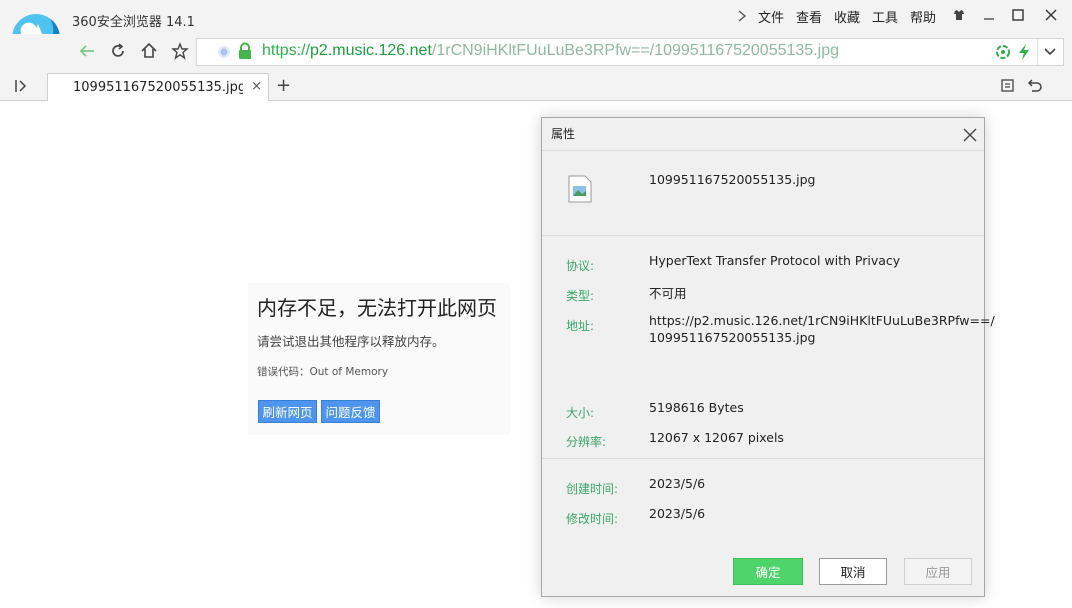  What do you see at coordinates (180, 51) in the screenshot?
I see `favorite-star-icon` at bounding box center [180, 51].